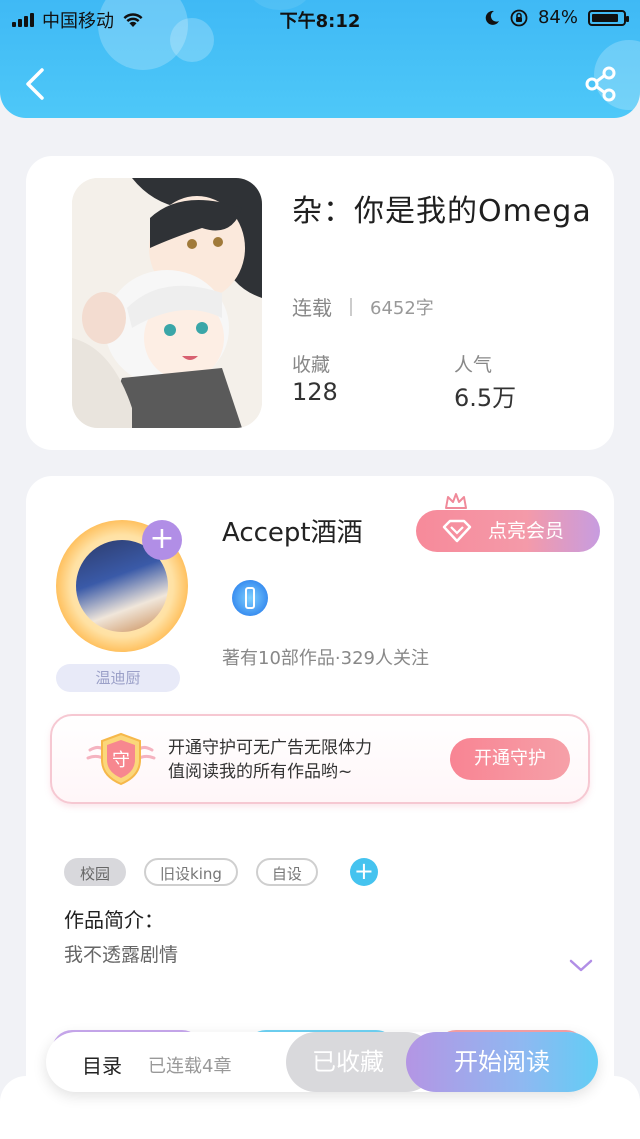 The width and height of the screenshot is (640, 1139). What do you see at coordinates (190, 1066) in the screenshot?
I see `chapter-count: 已连载4章` at bounding box center [190, 1066].